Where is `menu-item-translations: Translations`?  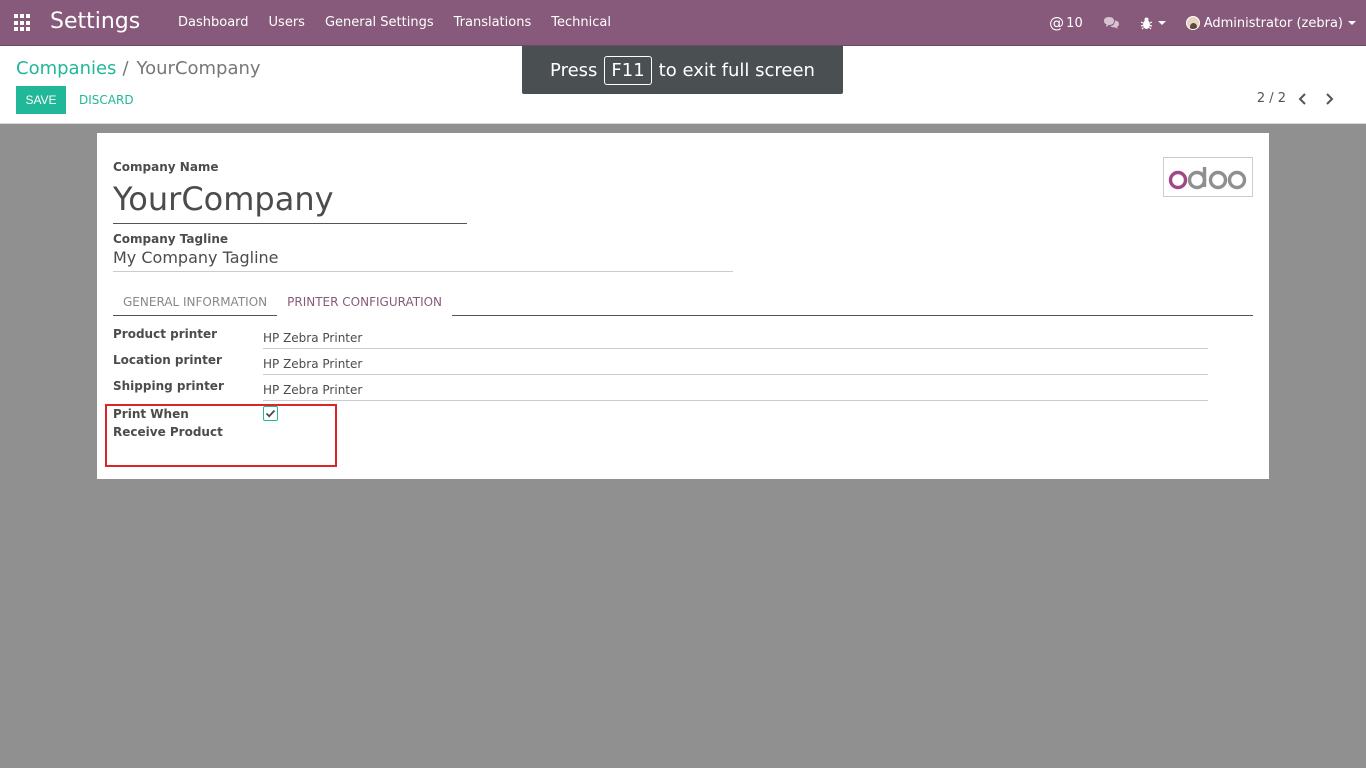
menu-item-translations: Translations is located at coordinates (493, 23).